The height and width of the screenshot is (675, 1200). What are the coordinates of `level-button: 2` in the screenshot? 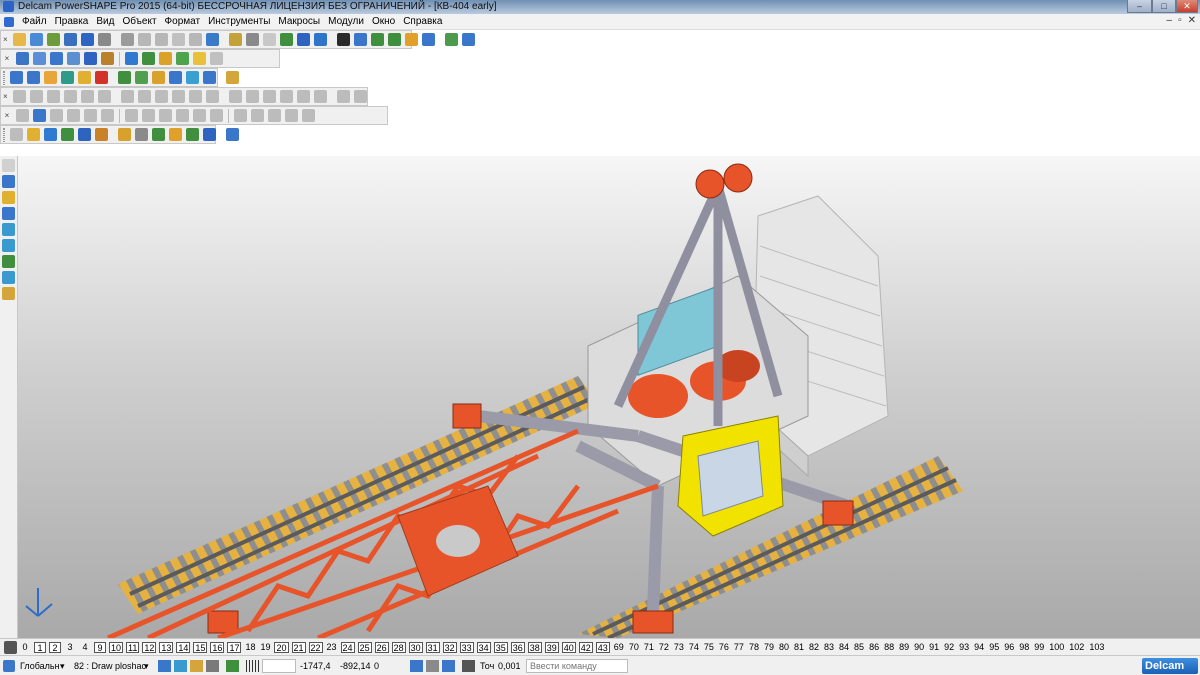 It's located at (55, 647).